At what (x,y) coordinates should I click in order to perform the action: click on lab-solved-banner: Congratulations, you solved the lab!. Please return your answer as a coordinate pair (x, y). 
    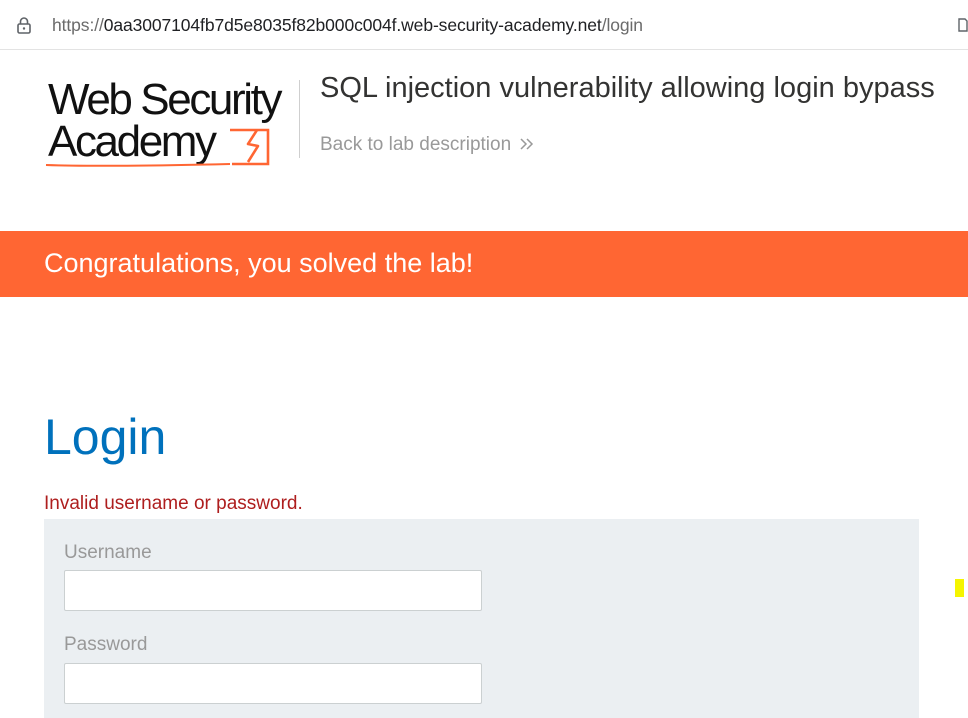
    Looking at the image, I should click on (484, 264).